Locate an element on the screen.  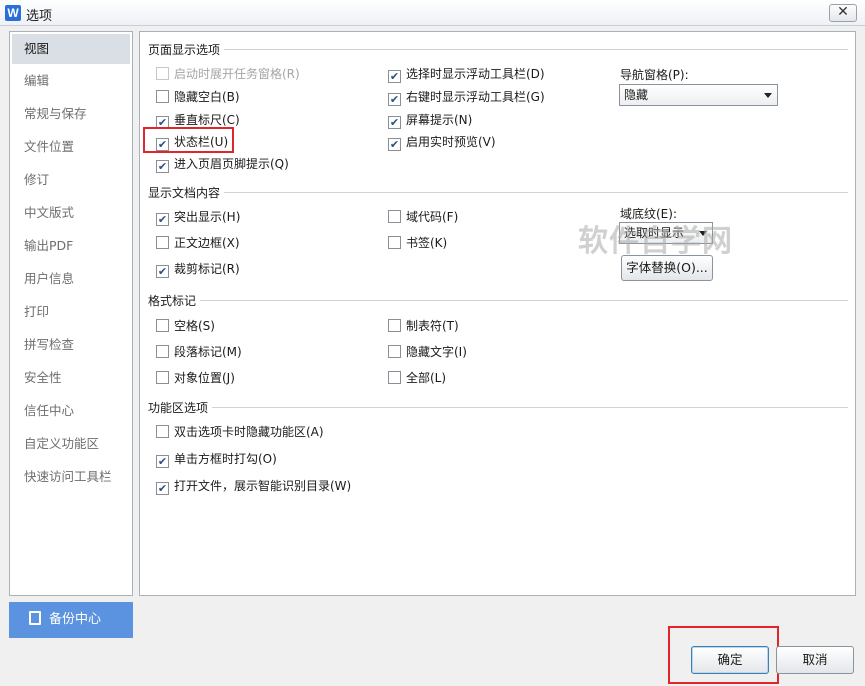
sidebar-item-trust-center: 信任中心 is located at coordinates (71, 410).